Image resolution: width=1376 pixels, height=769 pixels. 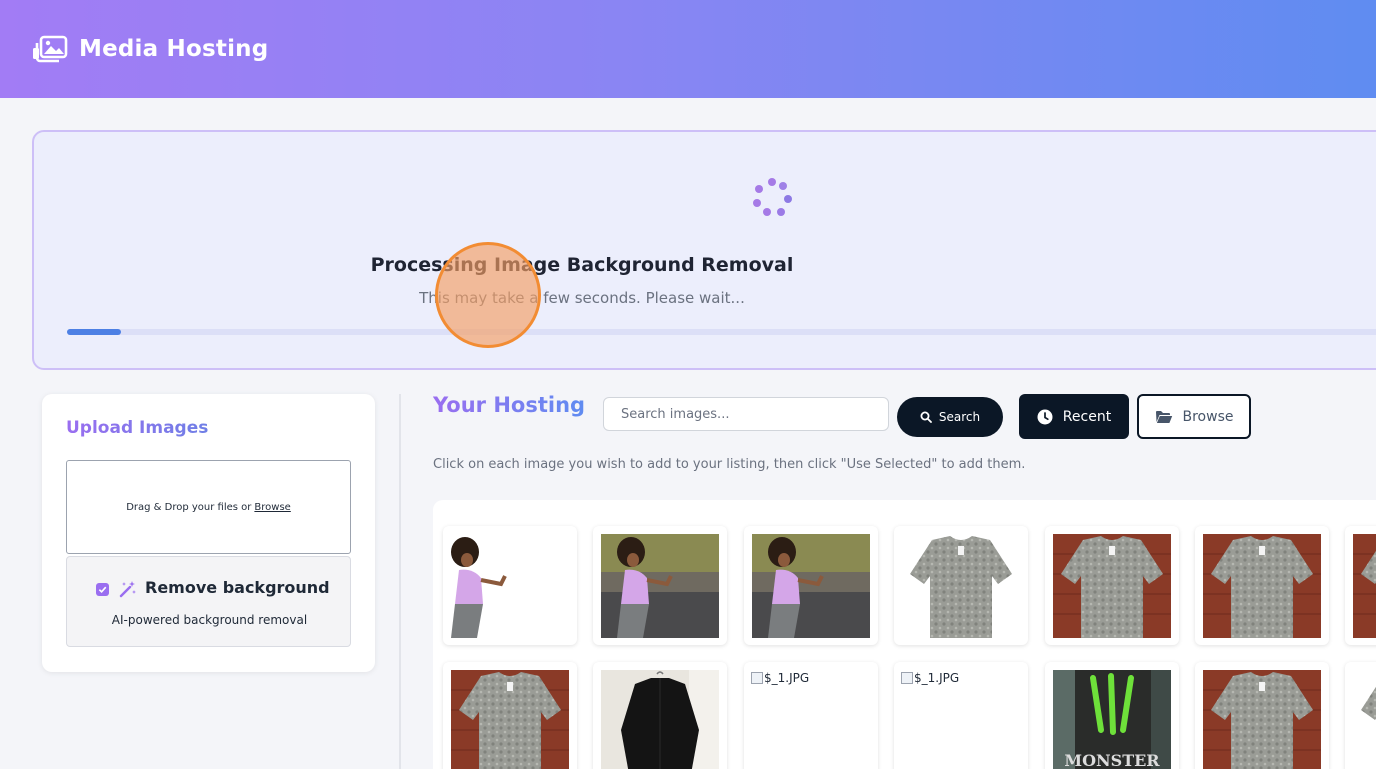 What do you see at coordinates (582, 265) in the screenshot?
I see `processing-title: Processing Image Background Removal` at bounding box center [582, 265].